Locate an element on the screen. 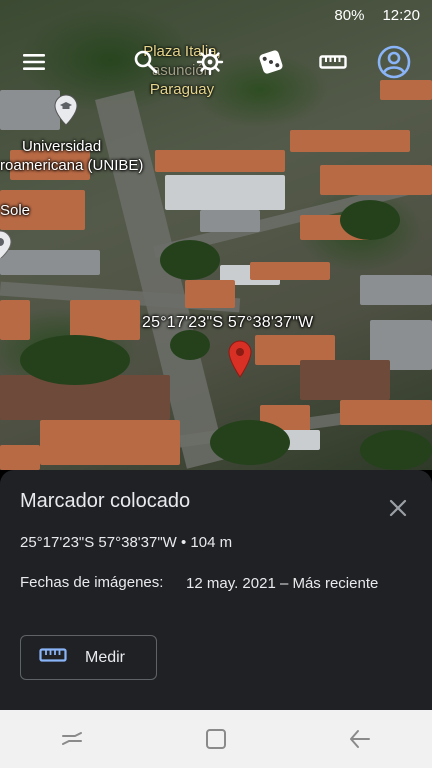 The width and height of the screenshot is (432, 768). status-bar: 80% 12:20 is located at coordinates (216, 15).